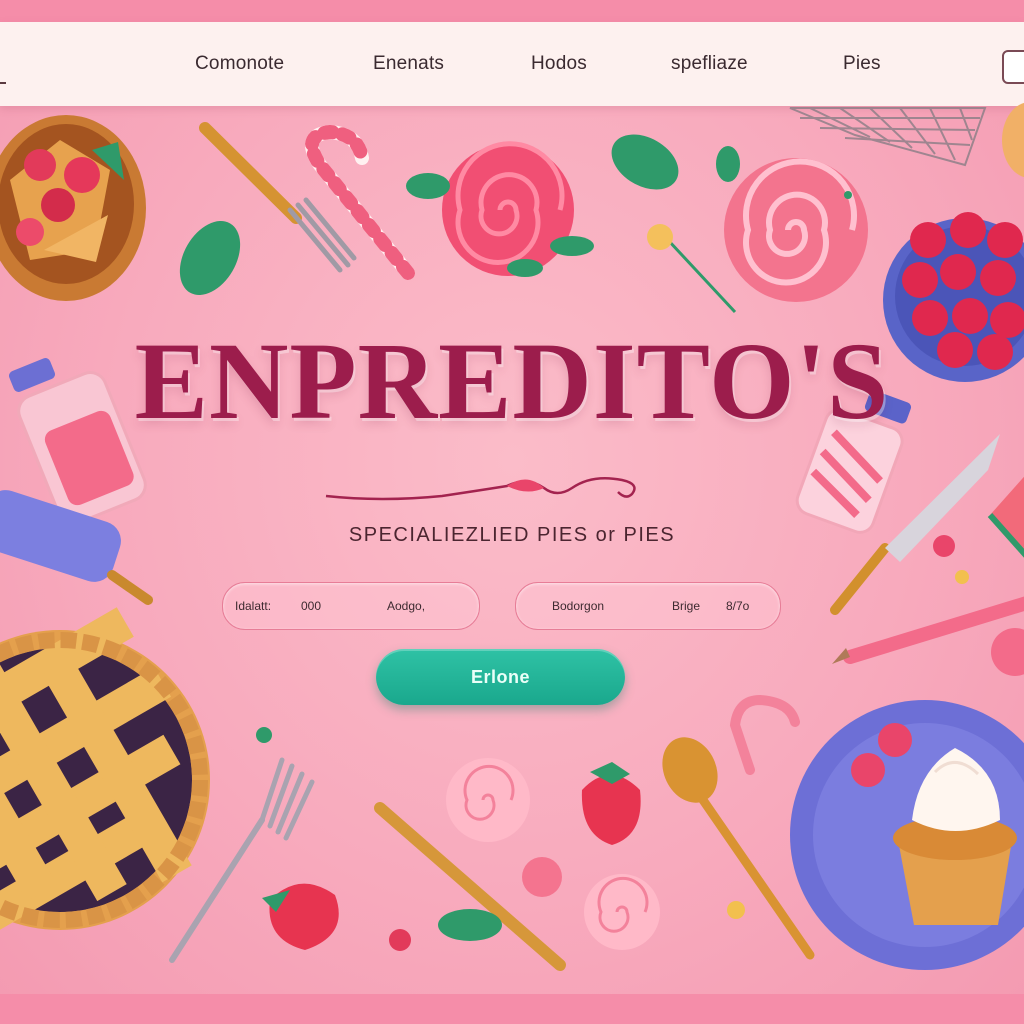  Describe the element at coordinates (210, 258) in the screenshot. I see `leaf-icon` at that location.